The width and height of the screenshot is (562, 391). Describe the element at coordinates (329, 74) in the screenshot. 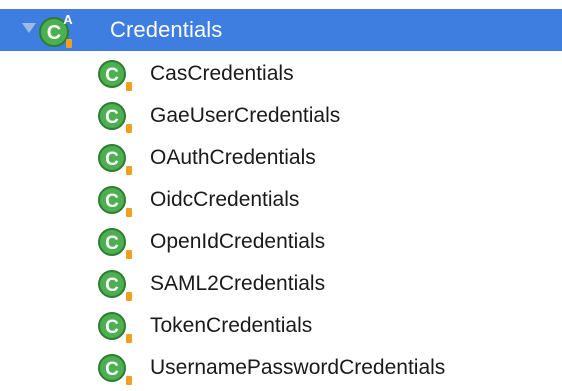

I see `tree-item-cas-credentials: C CasCredentials` at that location.